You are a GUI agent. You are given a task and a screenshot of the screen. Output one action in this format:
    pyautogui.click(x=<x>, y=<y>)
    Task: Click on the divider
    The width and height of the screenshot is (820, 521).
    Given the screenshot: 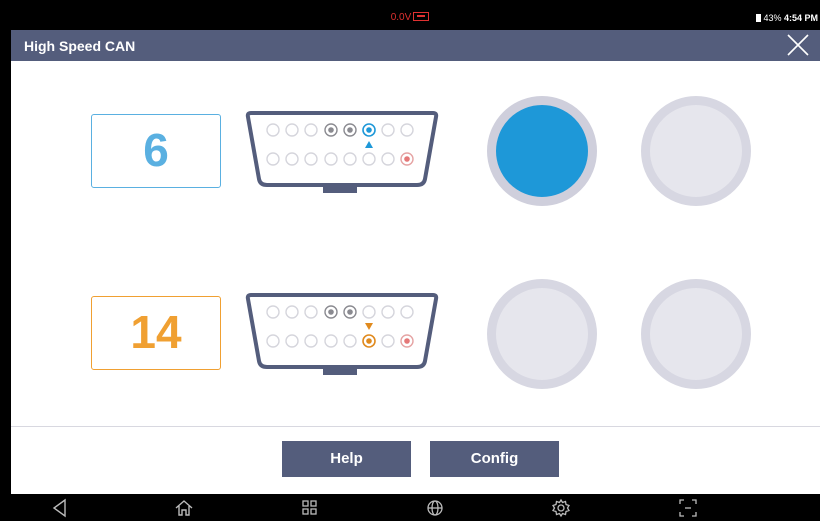 What is the action you would take?
    pyautogui.click(x=415, y=426)
    